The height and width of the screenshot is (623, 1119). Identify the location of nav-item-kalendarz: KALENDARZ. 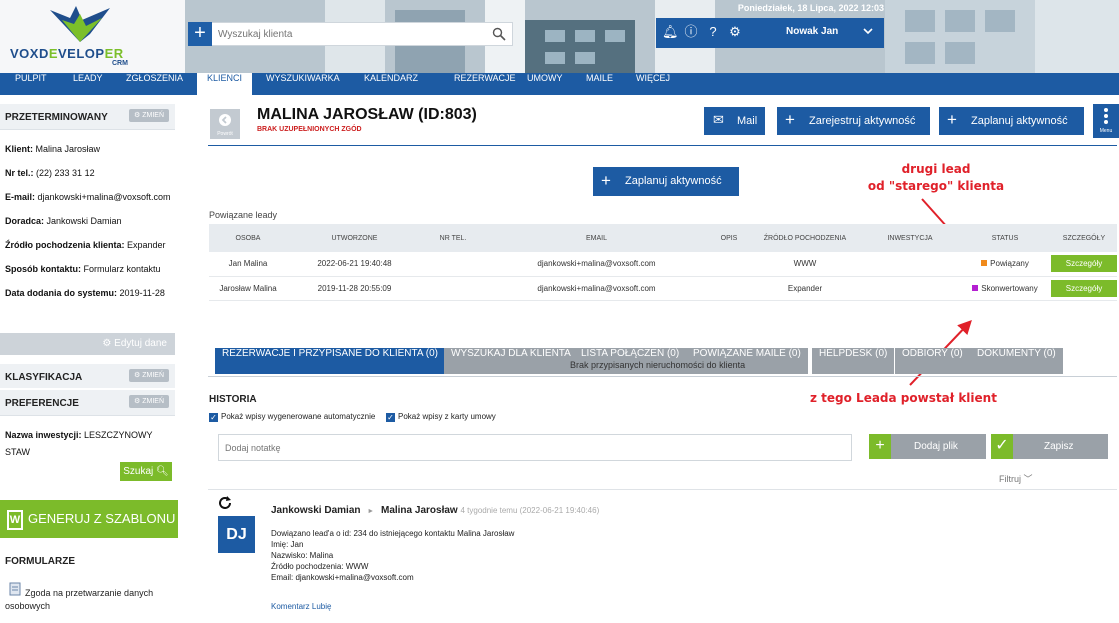
(391, 84).